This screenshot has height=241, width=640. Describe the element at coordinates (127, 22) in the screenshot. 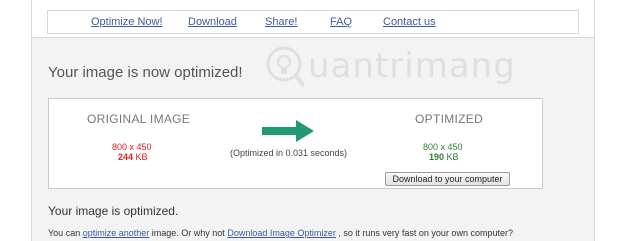

I see `nav-optimize-now: Optimize Now!` at that location.